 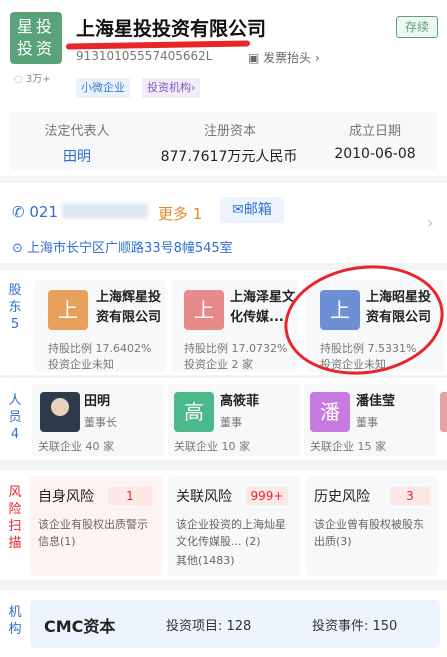 I want to click on contact-section: ✆ 021 更多 1 ✉邮箱 ⊙ 上海市长宁区广顺路33号8幢545室 ›, so click(x=223, y=223).